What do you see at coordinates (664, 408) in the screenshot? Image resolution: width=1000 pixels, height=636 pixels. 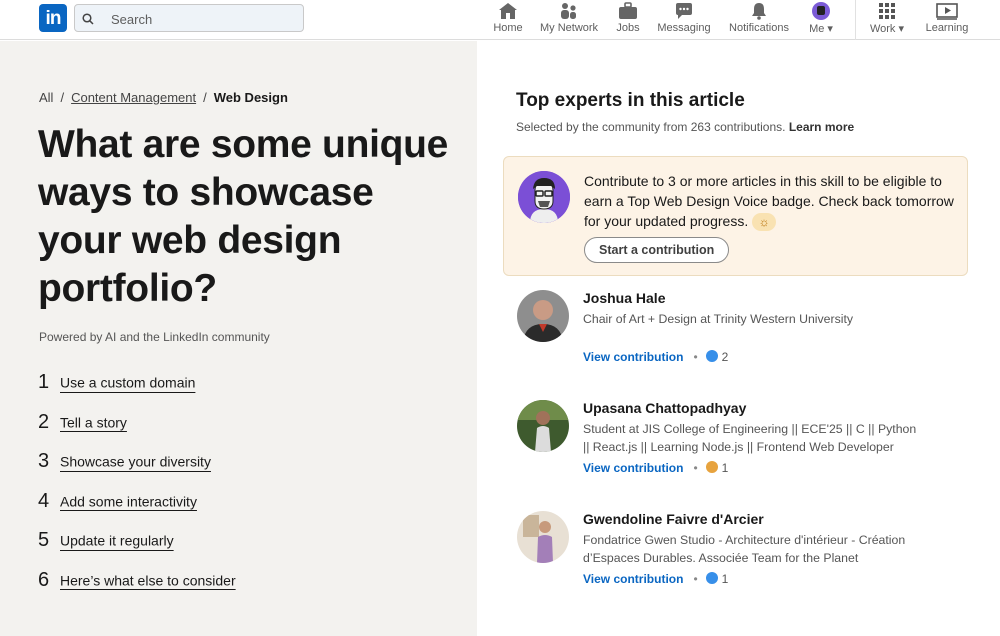 I see `expert-name: Upasana Chattopadhyay` at bounding box center [664, 408].